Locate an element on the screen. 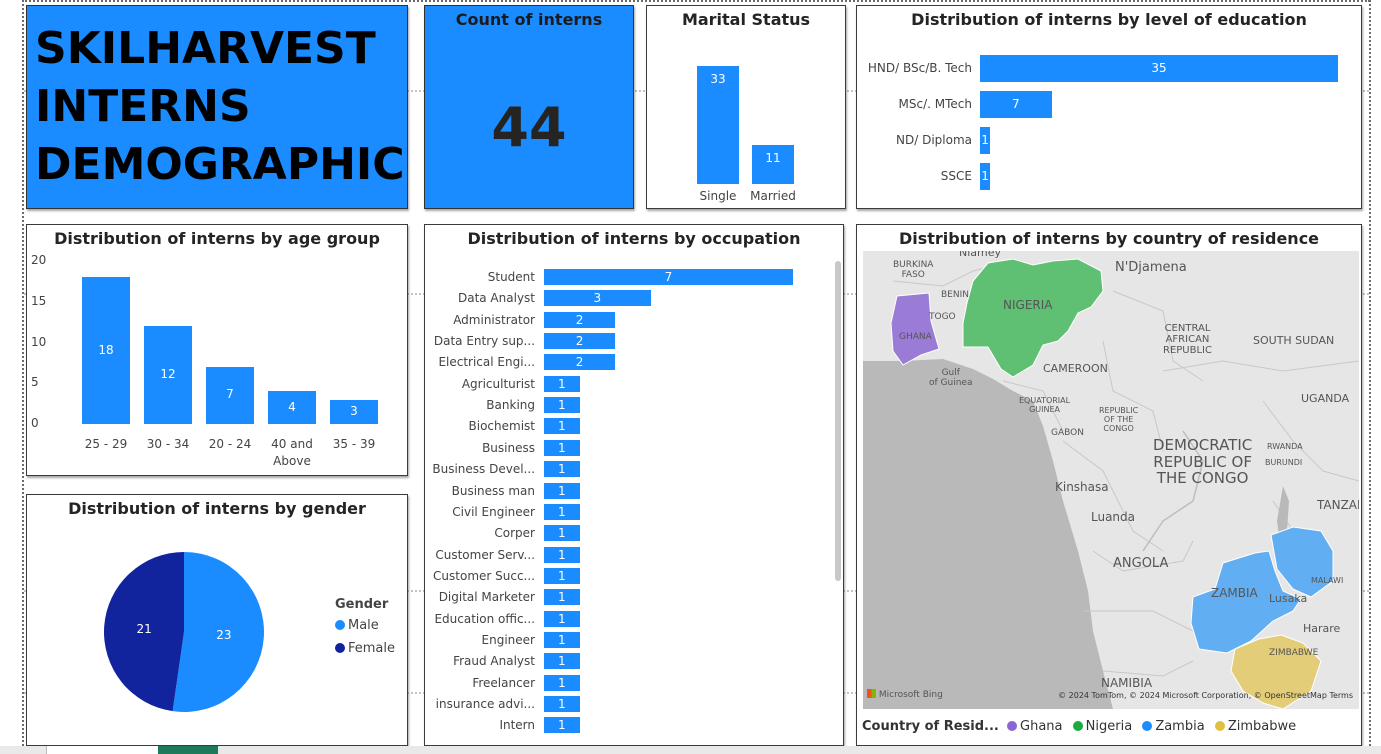 The height and width of the screenshot is (754, 1381). map-label-namibia: NAMIBIA is located at coordinates (1127, 683).